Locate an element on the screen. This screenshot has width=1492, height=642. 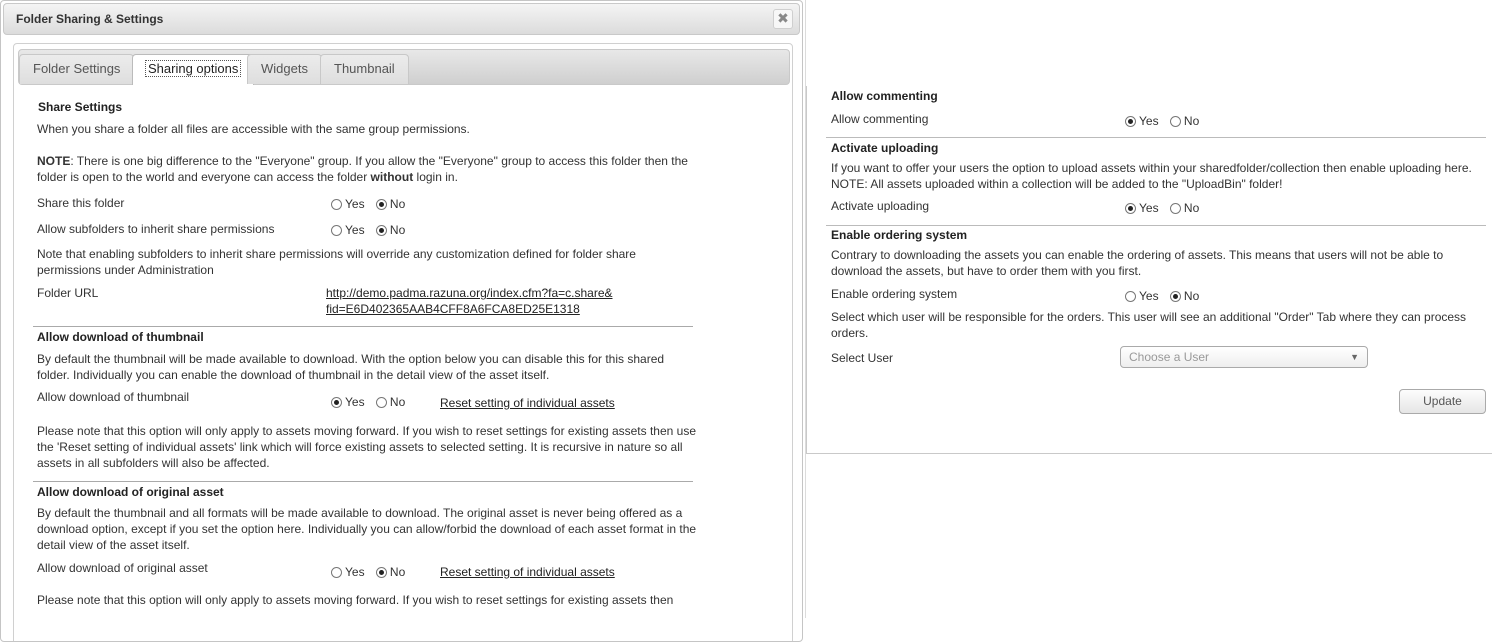
note-text-end: login in. is located at coordinates (435, 177).